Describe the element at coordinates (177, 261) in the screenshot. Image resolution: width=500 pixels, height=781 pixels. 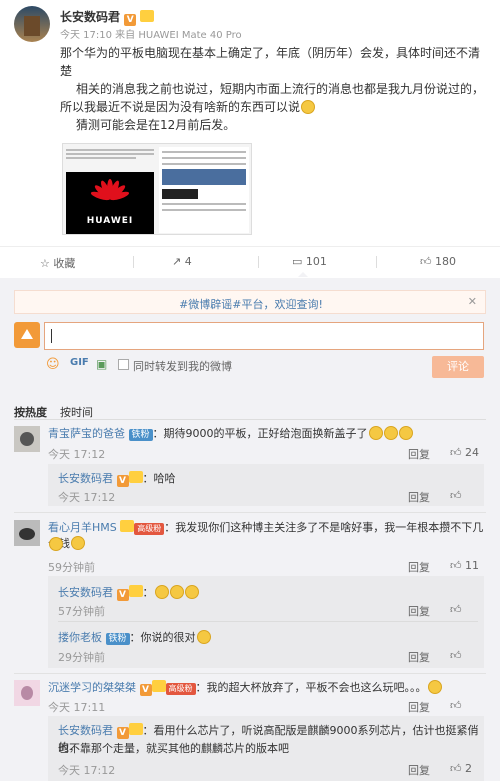
I see `repost-icon: ↗` at that location.